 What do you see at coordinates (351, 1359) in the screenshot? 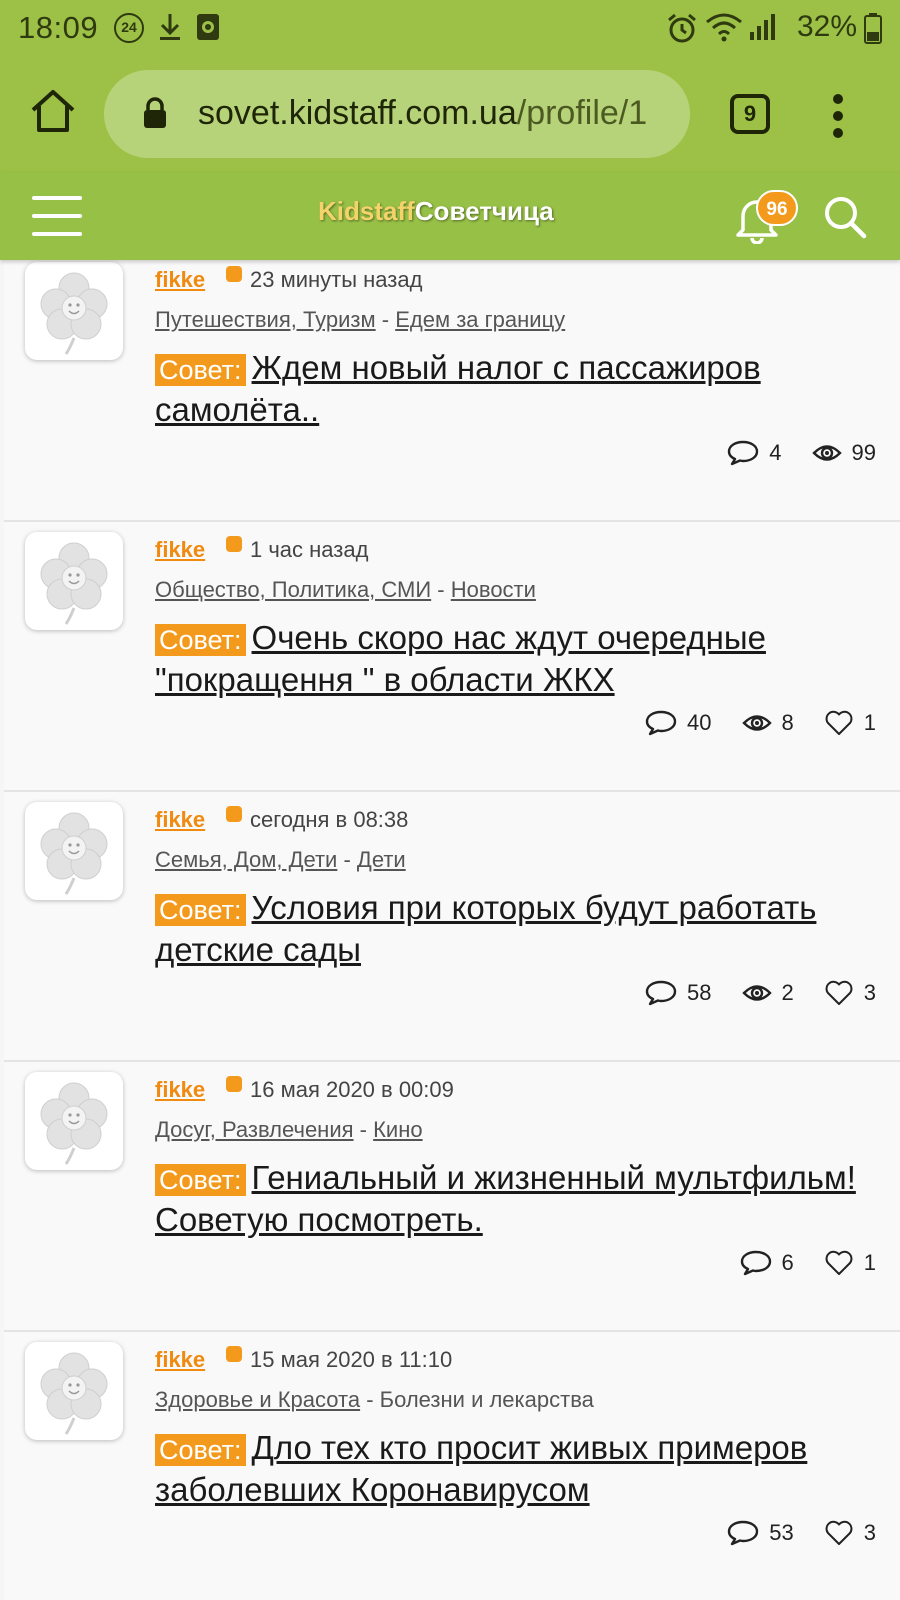
I see `post-time: 15 мая 2020 в 11:10` at bounding box center [351, 1359].